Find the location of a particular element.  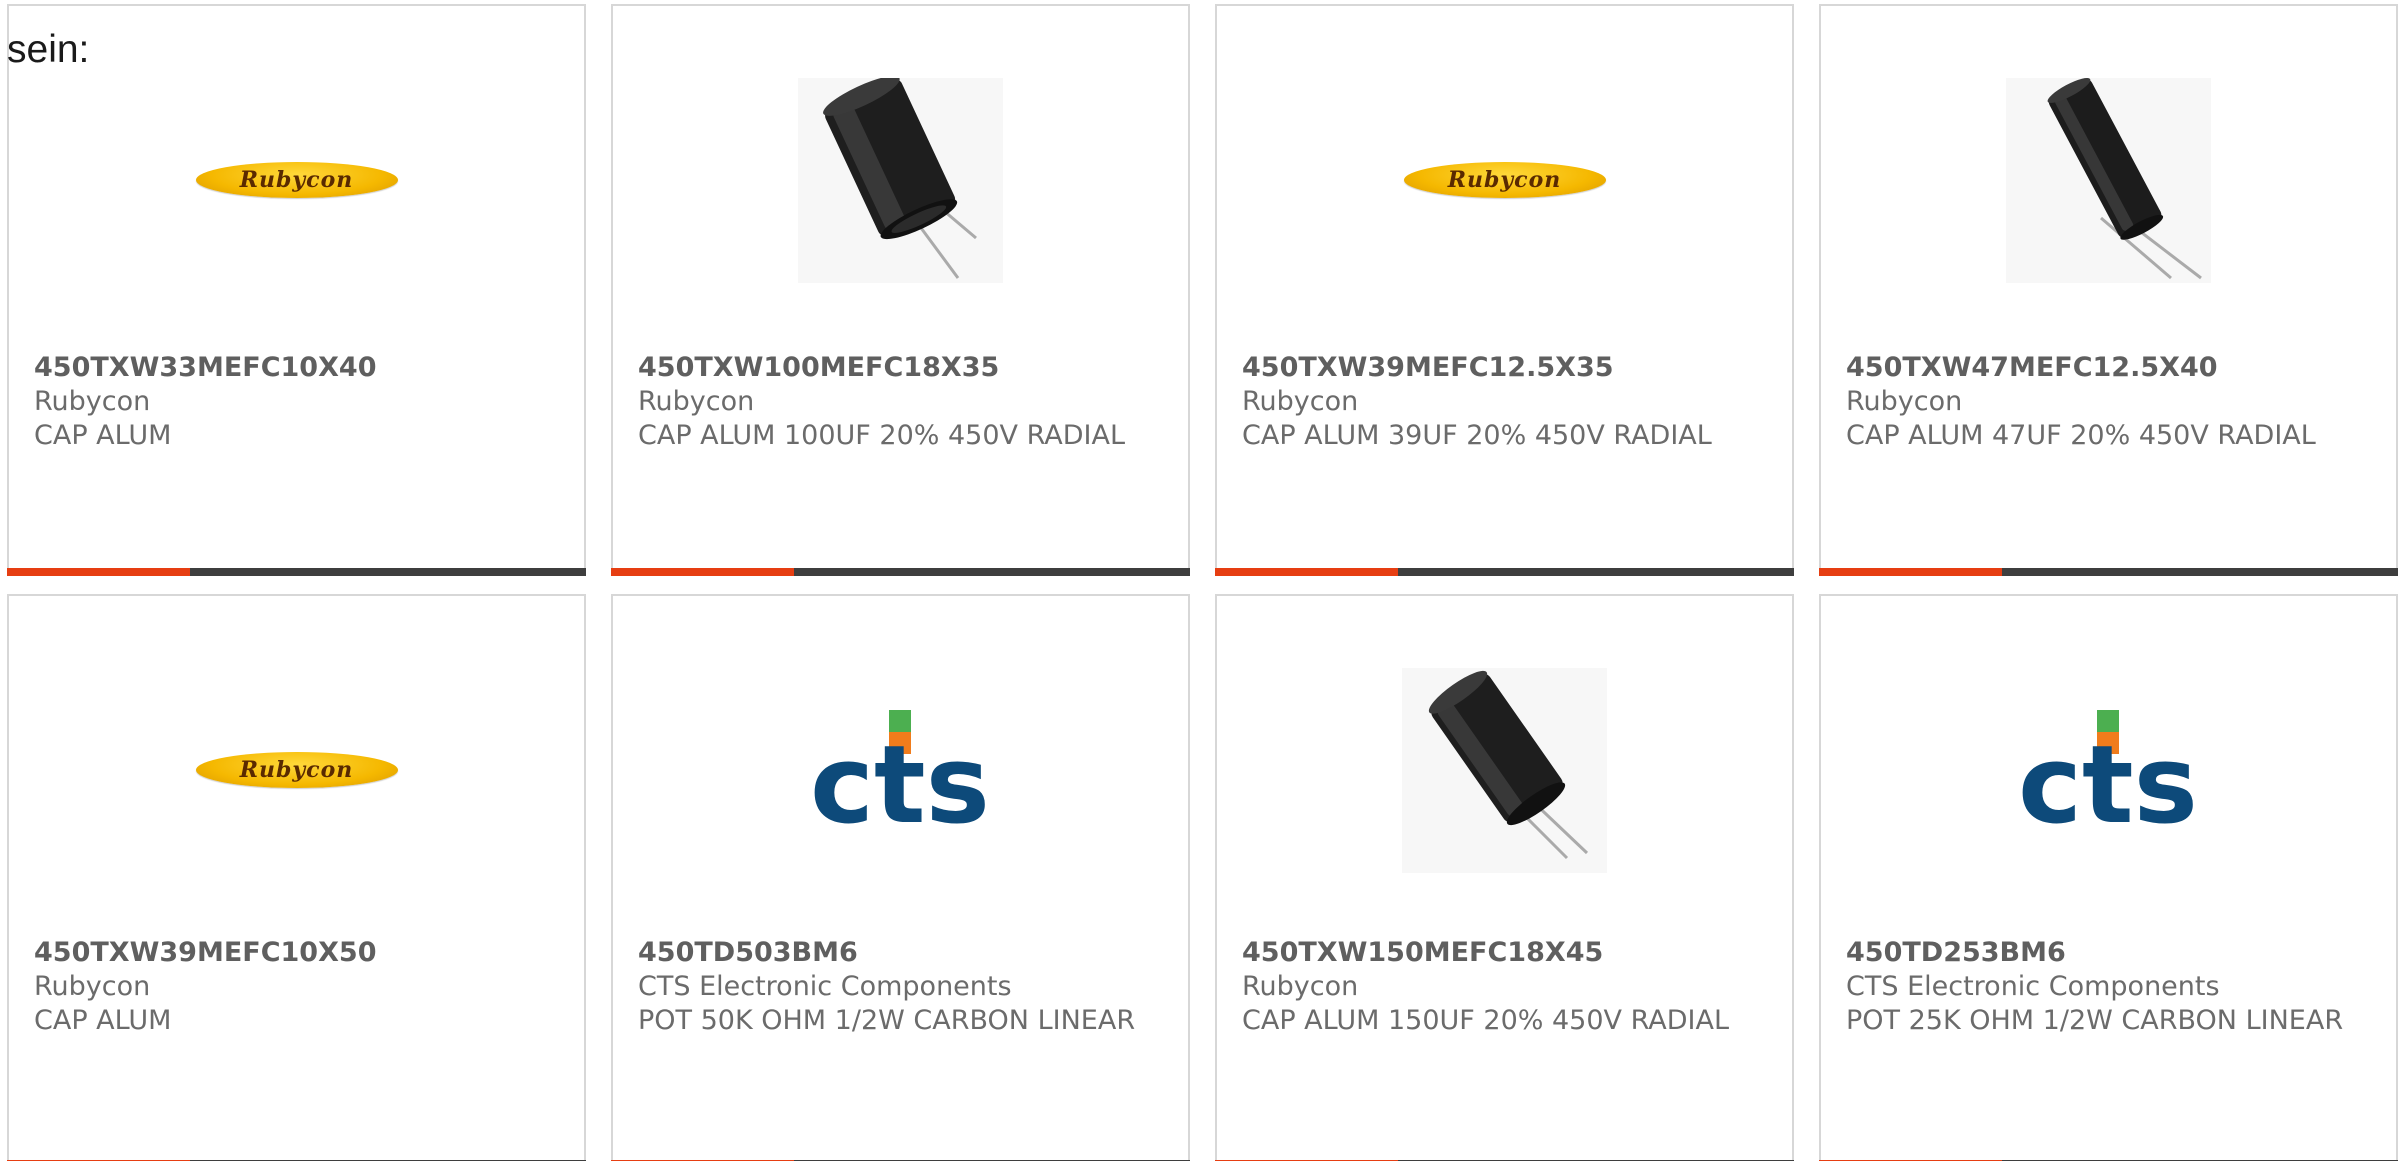

part-number: 450TD503BM6 is located at coordinates (903, 953).